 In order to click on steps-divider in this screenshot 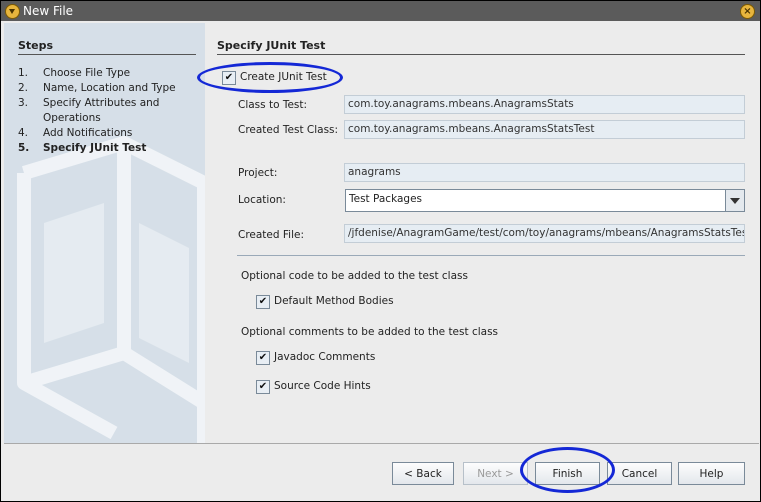, I will do `click(107, 54)`.